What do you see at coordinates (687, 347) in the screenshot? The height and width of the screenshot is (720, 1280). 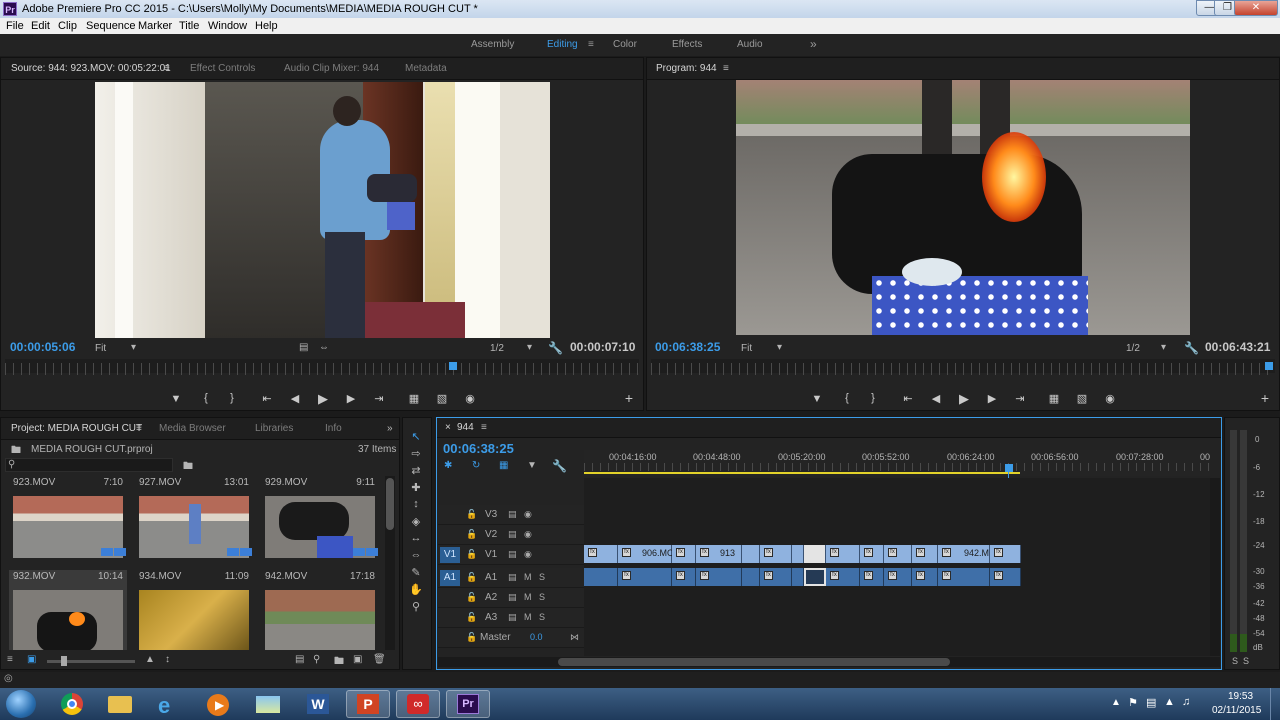 I see `program-current-timecode: 00:06:38:25` at bounding box center [687, 347].